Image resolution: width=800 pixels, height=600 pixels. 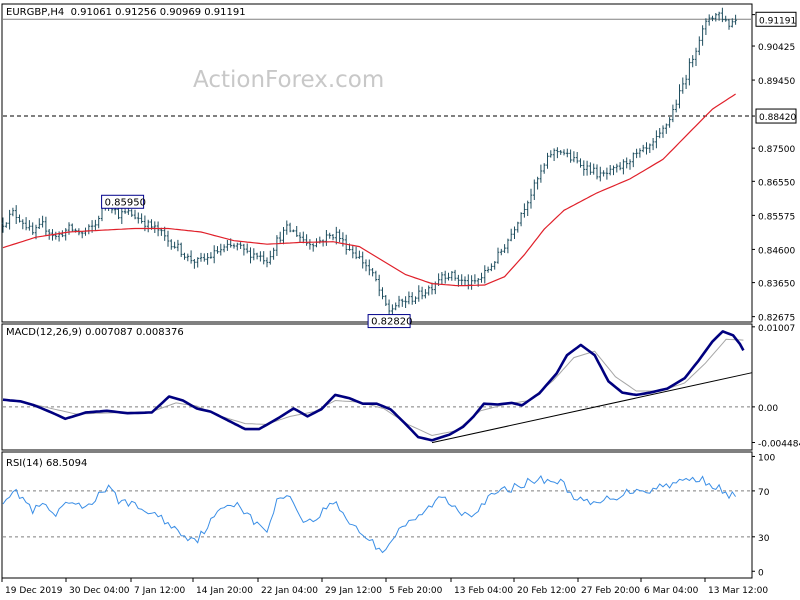 What do you see at coordinates (160, 591) in the screenshot?
I see `time-axis-label: 7 Jan 12:00` at bounding box center [160, 591].